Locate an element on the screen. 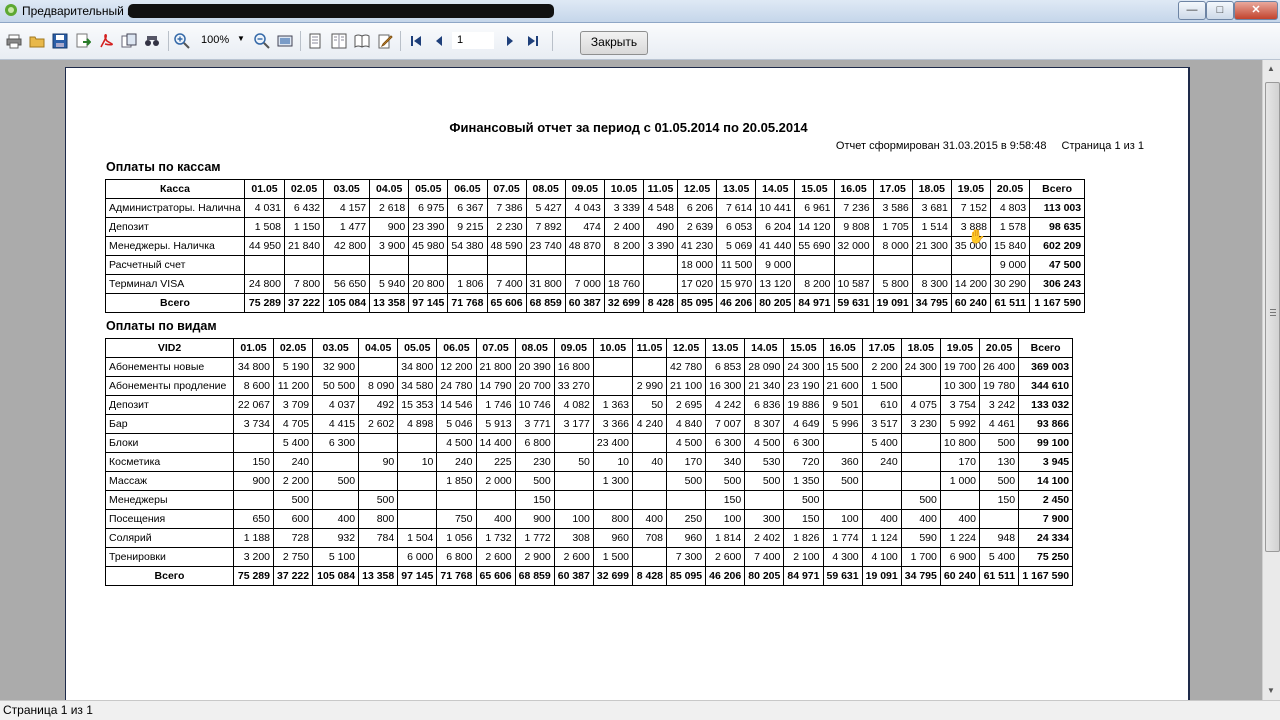  scroll-down-icon: ▼ is located at coordinates (1271, 690).